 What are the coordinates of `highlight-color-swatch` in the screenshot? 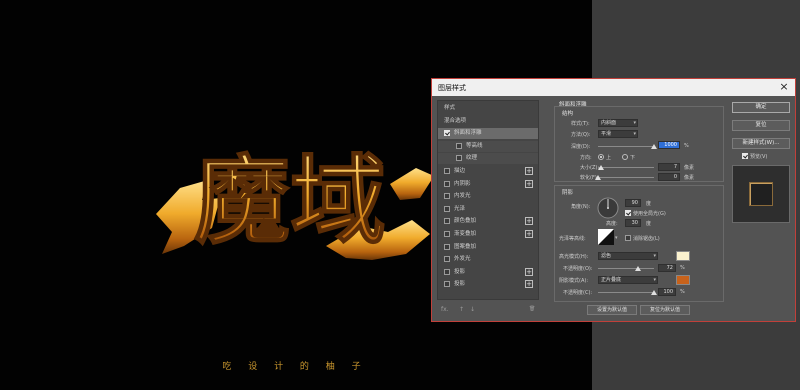 It's located at (683, 256).